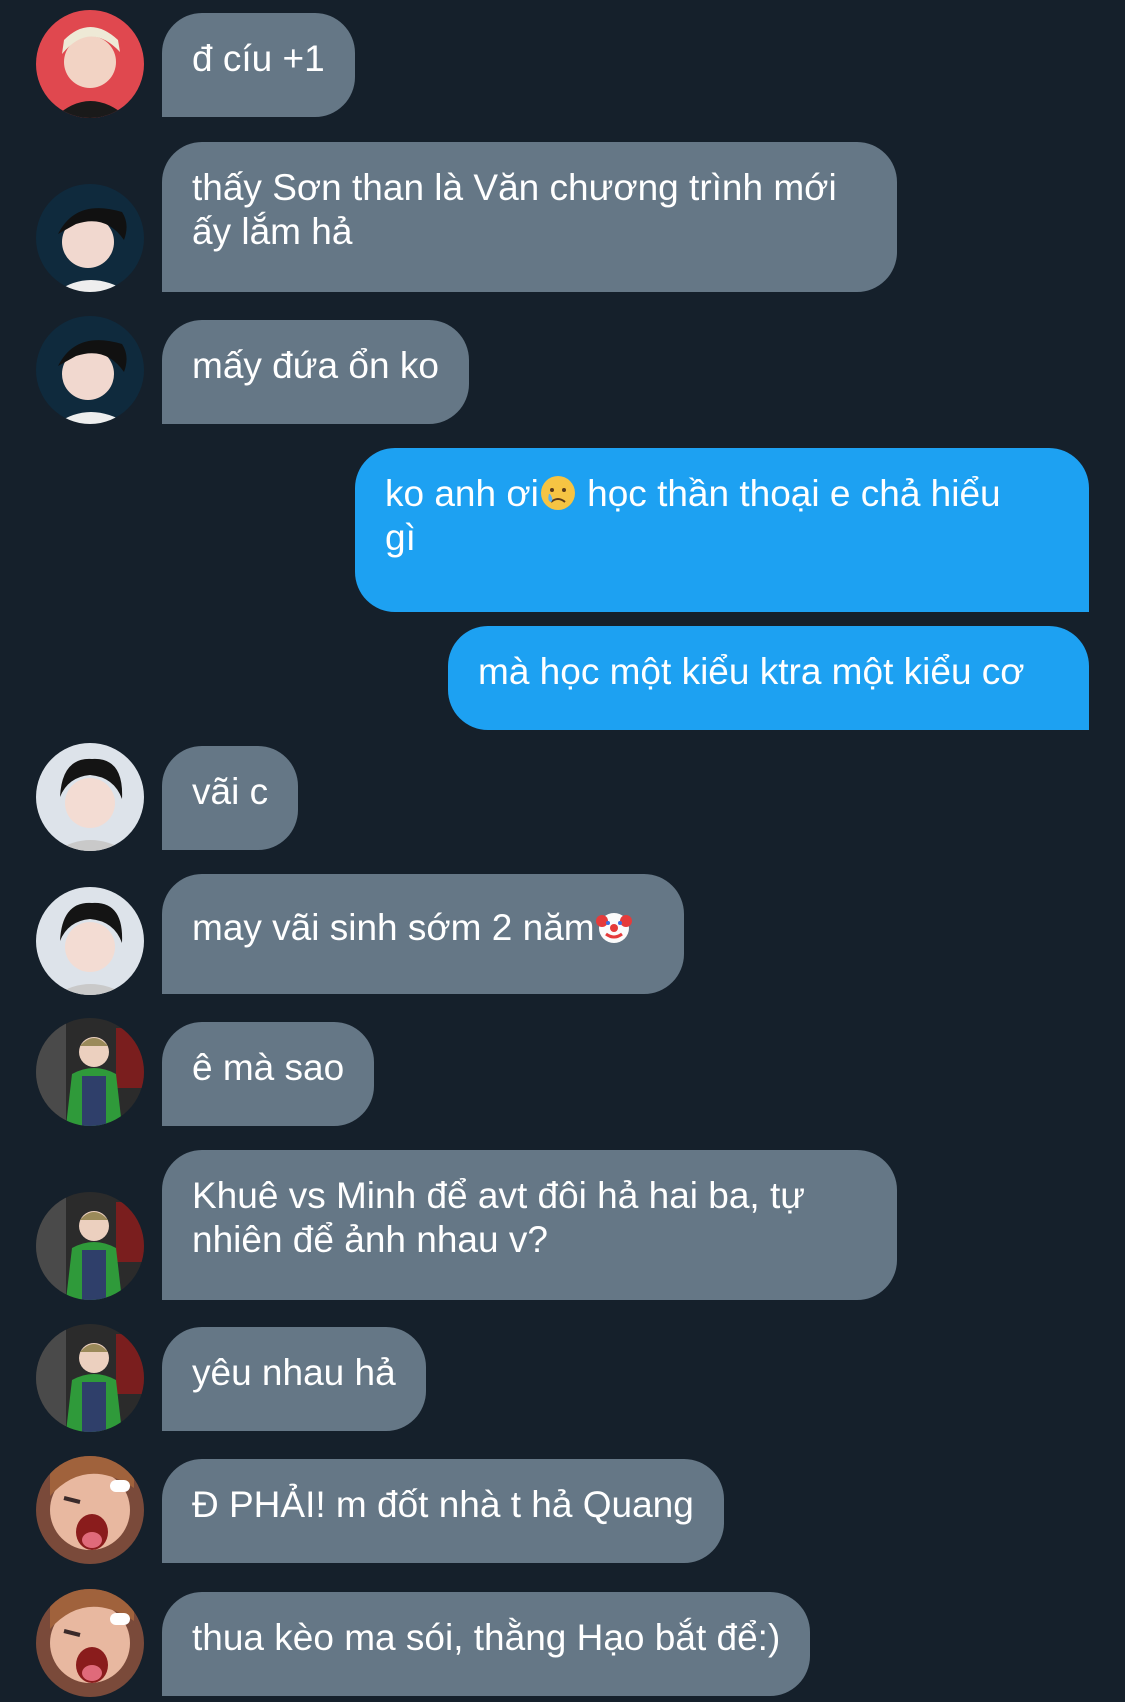  What do you see at coordinates (268, 1067) in the screenshot?
I see `message-text: ê mà sao` at bounding box center [268, 1067].